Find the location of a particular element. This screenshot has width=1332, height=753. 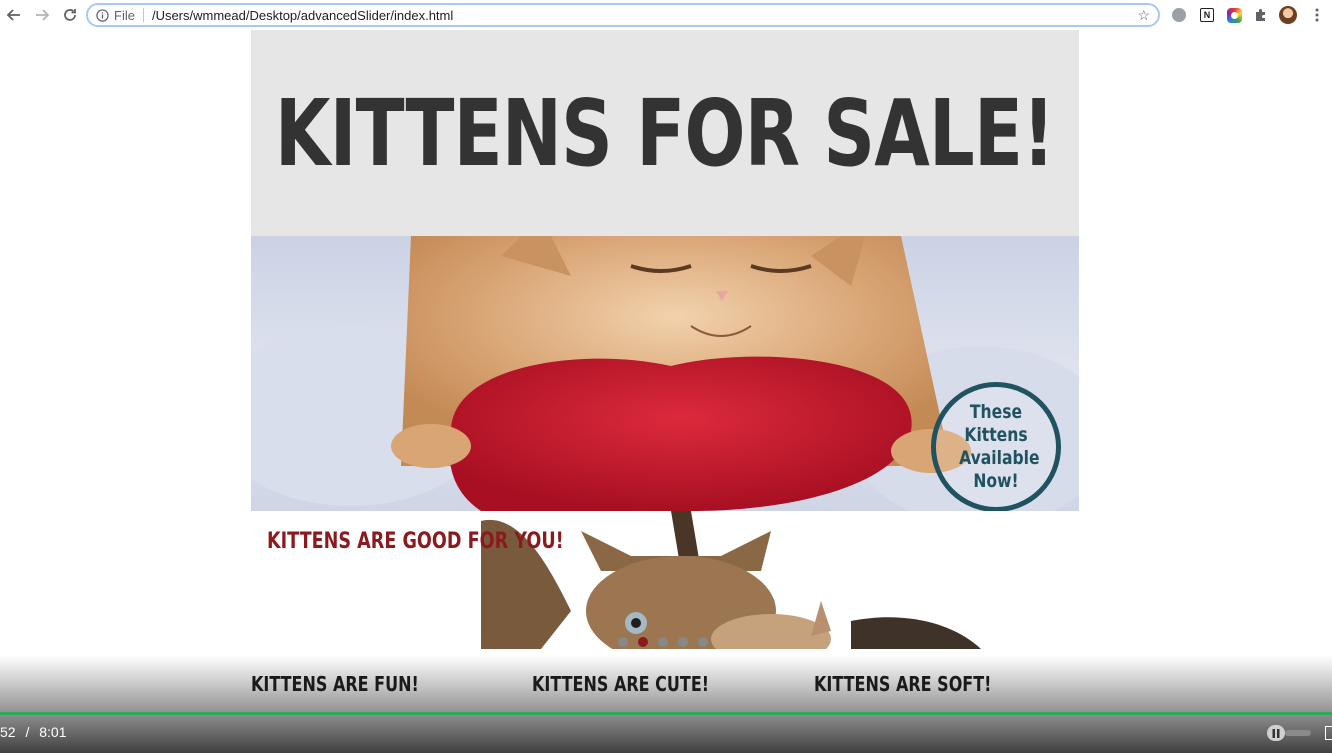

site-info-chip: File is located at coordinates (120, 15).